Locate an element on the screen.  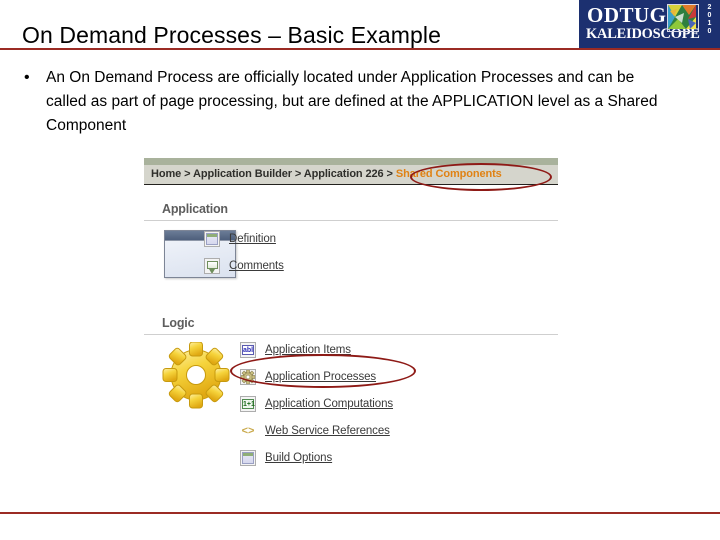
link-label-application-computations: Application Computations is located at coordinates (329, 404).